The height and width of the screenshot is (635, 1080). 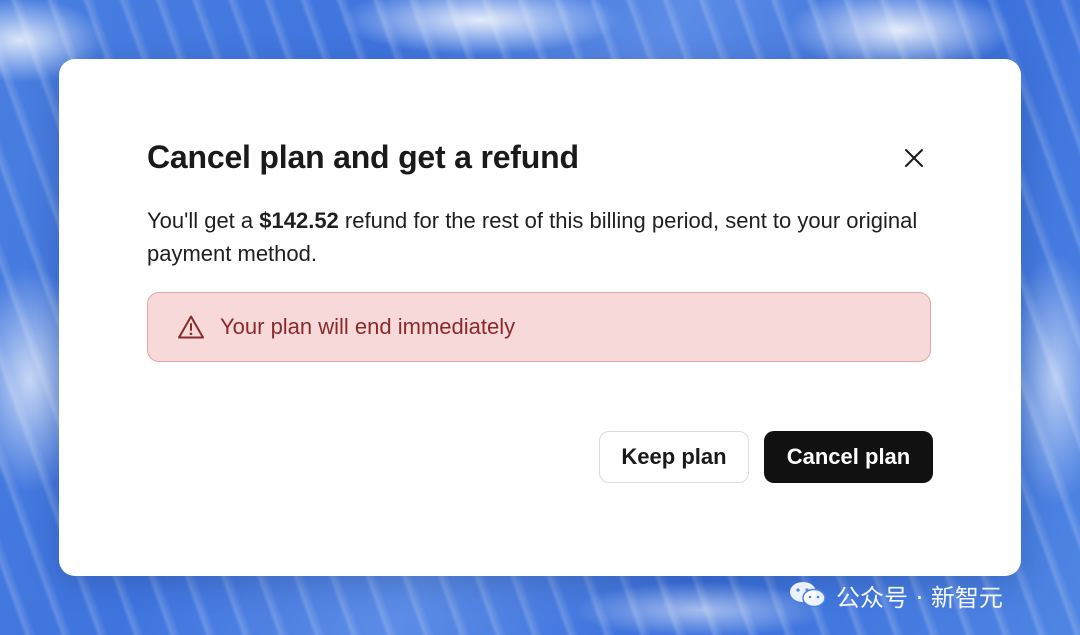 What do you see at coordinates (674, 457) in the screenshot?
I see `keep-plan-button: Keep plan` at bounding box center [674, 457].